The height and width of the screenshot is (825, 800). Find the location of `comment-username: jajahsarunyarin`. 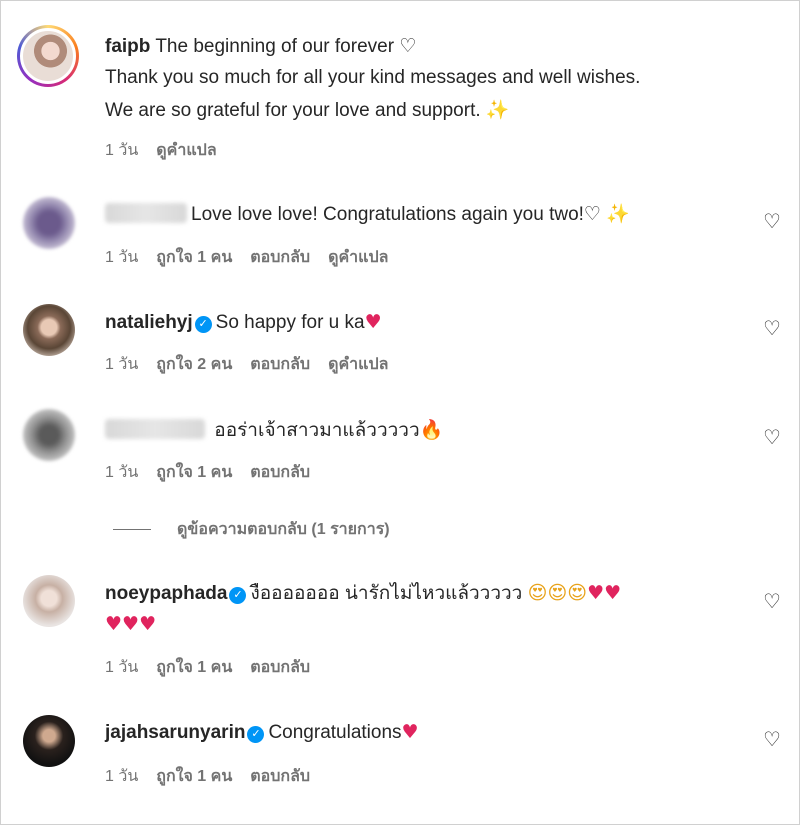

comment-username: jajahsarunyarin is located at coordinates (175, 732).